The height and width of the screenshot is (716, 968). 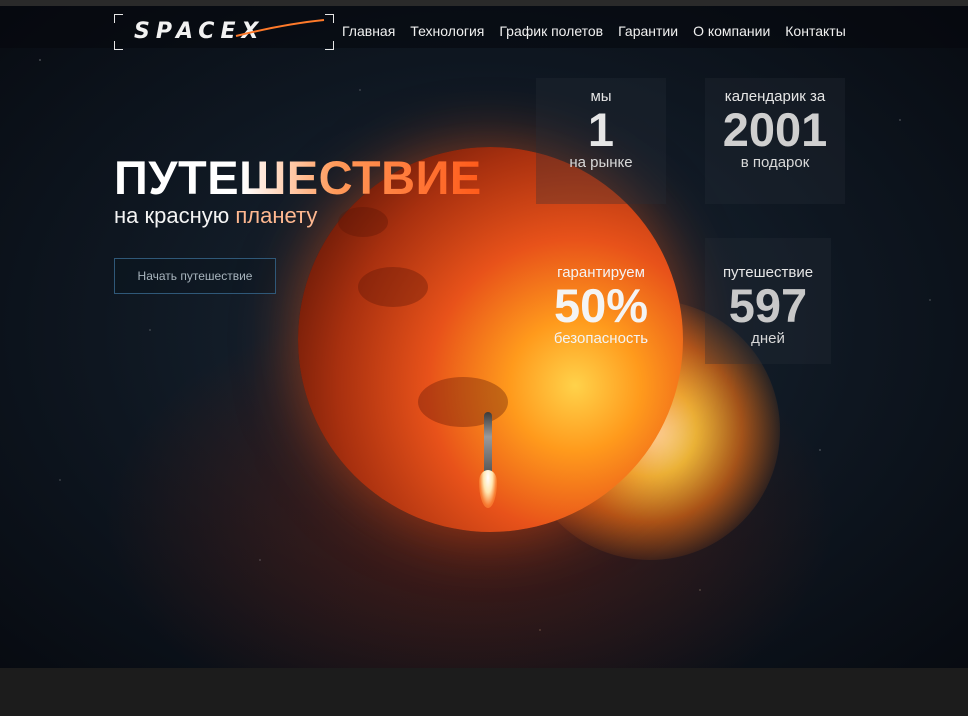 What do you see at coordinates (551, 31) in the screenshot?
I see `nav-item-flight-schedule: График полетов` at bounding box center [551, 31].